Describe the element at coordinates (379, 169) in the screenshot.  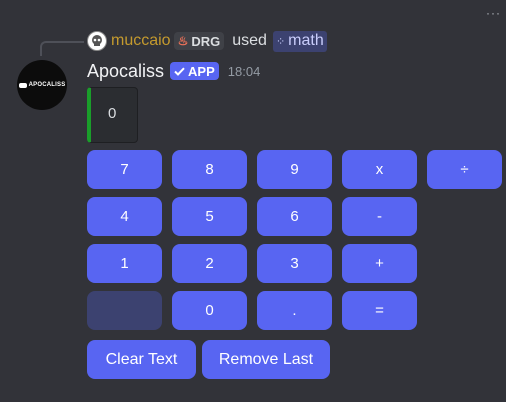
I see `multiply-button: x` at that location.